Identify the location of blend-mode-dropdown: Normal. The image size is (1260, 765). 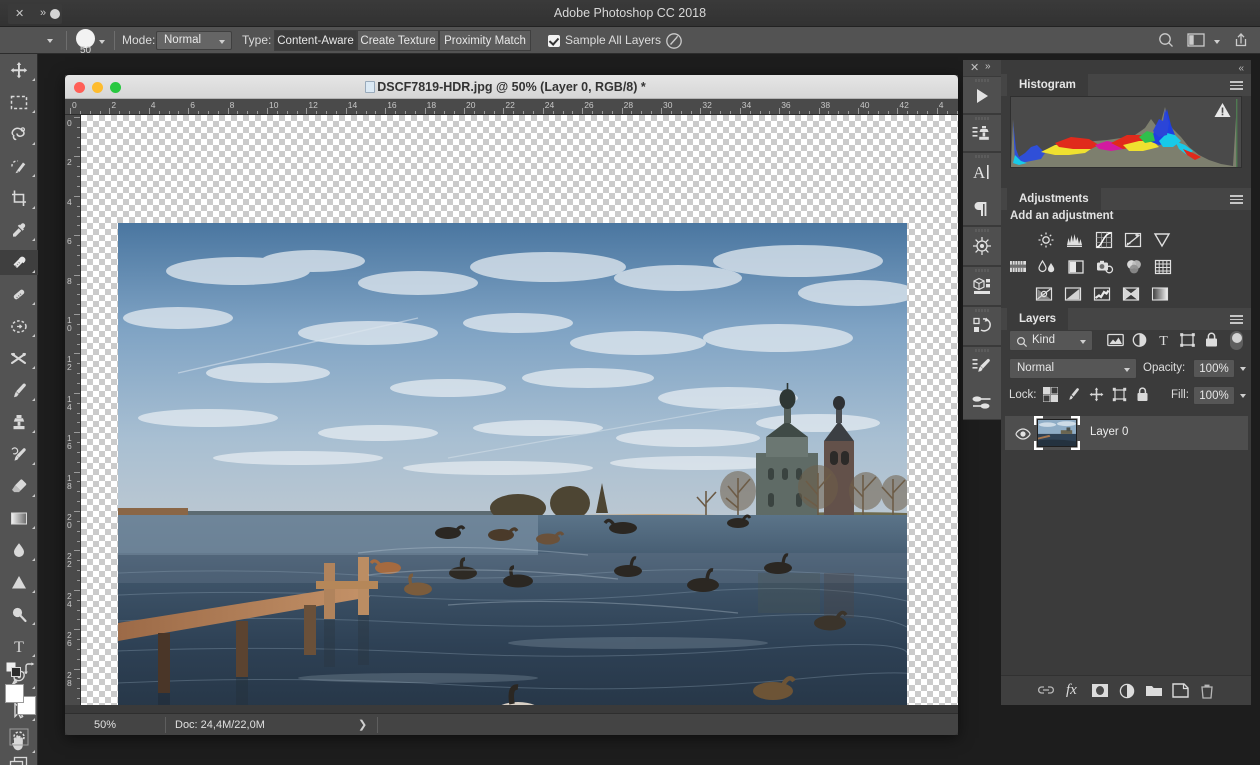
(194, 40).